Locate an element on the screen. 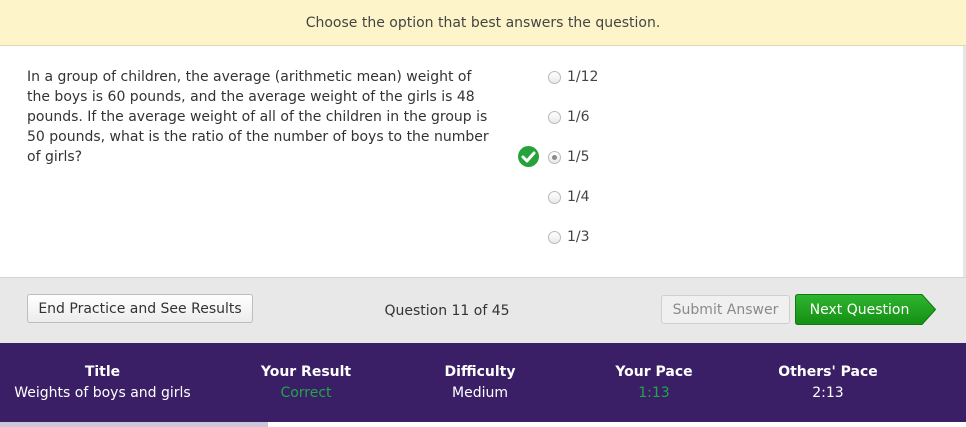 The width and height of the screenshot is (966, 427). progress-strip-remainder is located at coordinates (617, 424).